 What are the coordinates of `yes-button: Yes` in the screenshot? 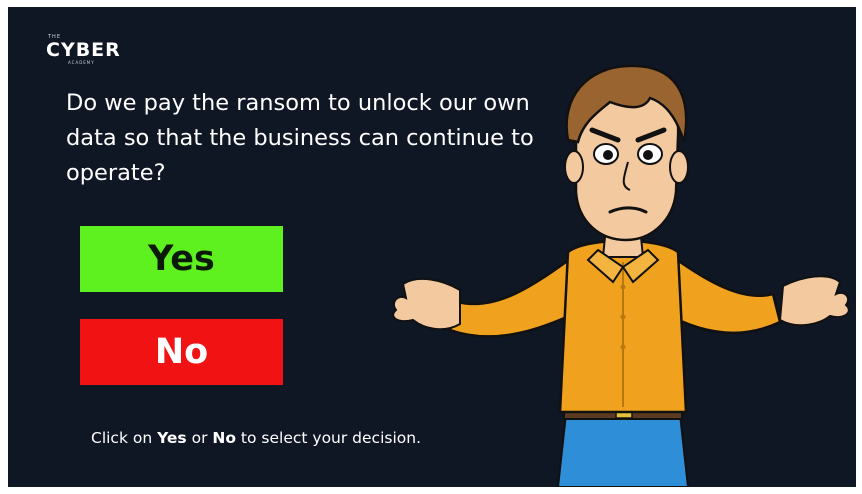 It's located at (181, 259).